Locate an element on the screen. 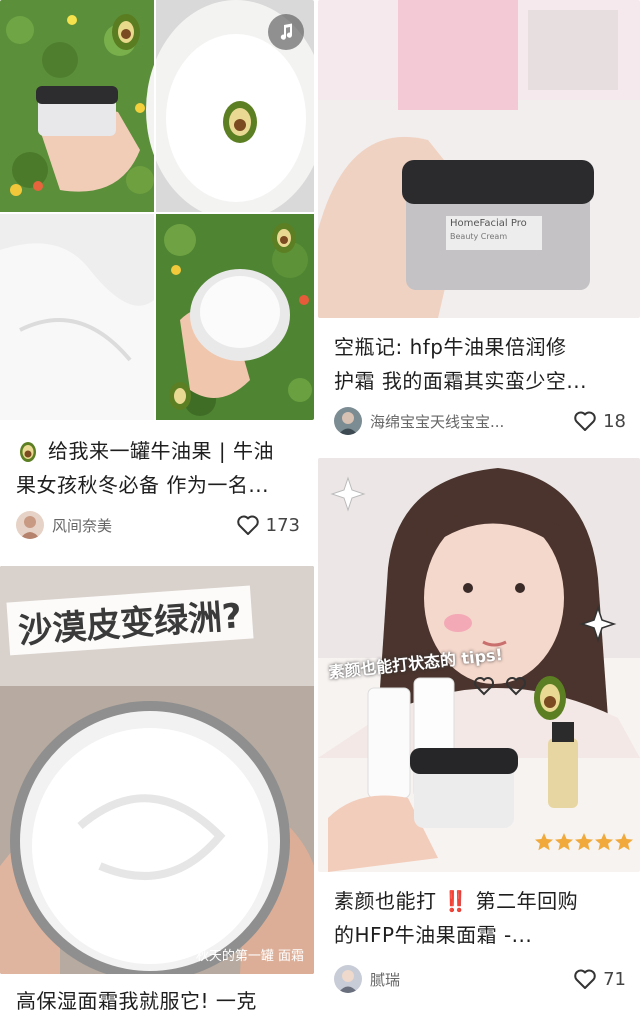 This screenshot has width=640, height=1014. note-meta: 海绵宝宝天线宝宝... 18 is located at coordinates (480, 421).